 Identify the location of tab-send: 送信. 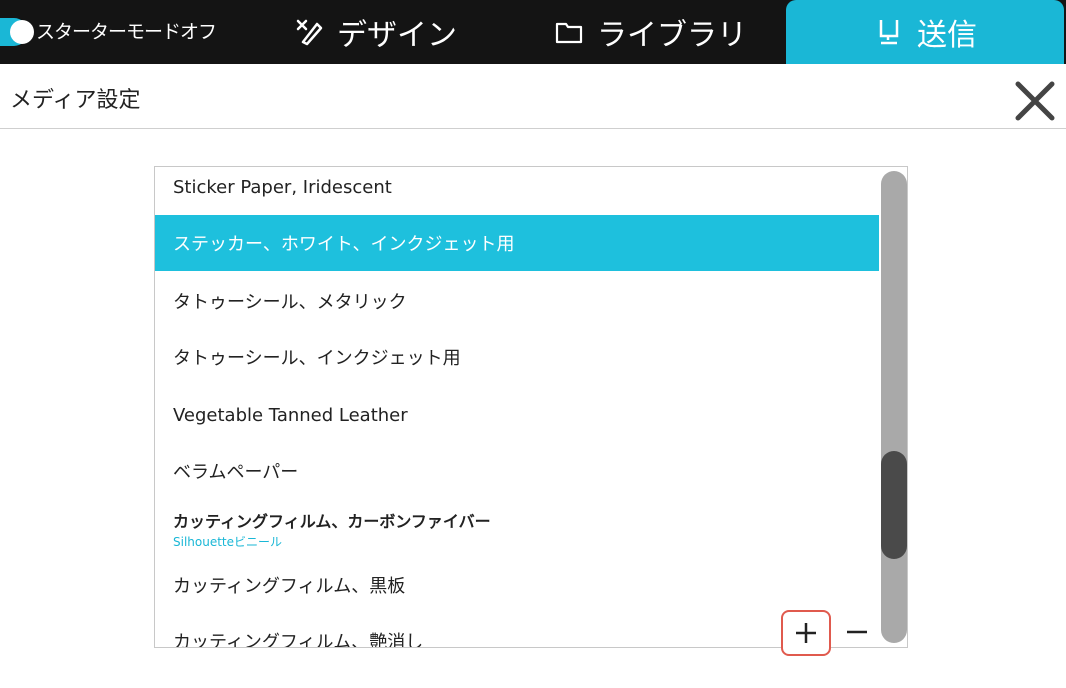
(925, 32).